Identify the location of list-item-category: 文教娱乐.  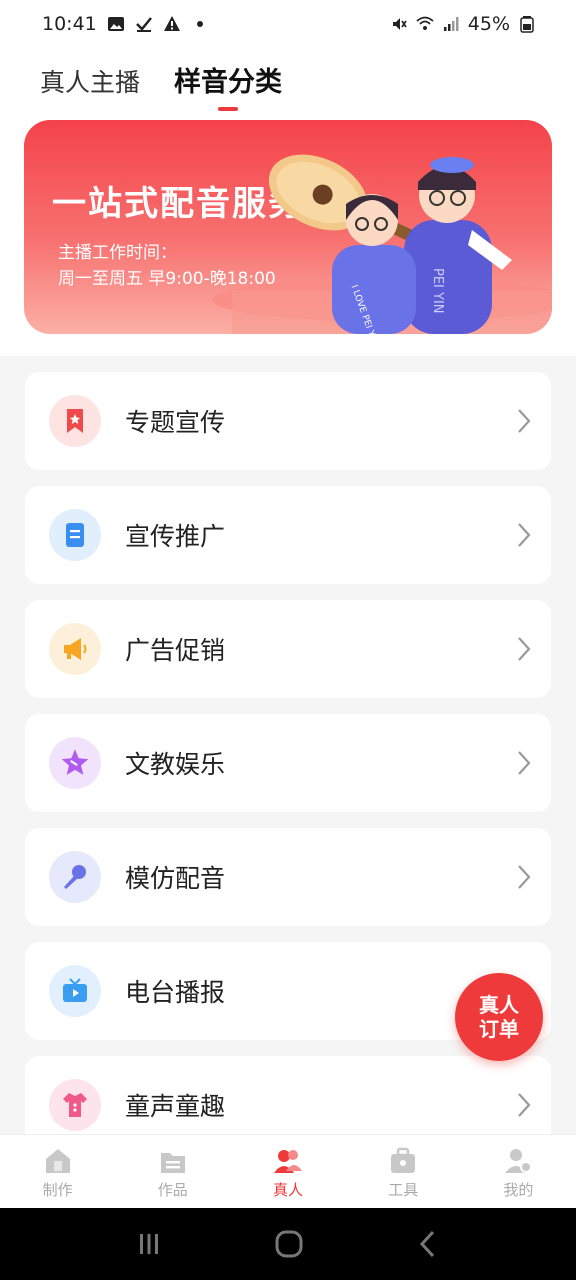
(288, 763).